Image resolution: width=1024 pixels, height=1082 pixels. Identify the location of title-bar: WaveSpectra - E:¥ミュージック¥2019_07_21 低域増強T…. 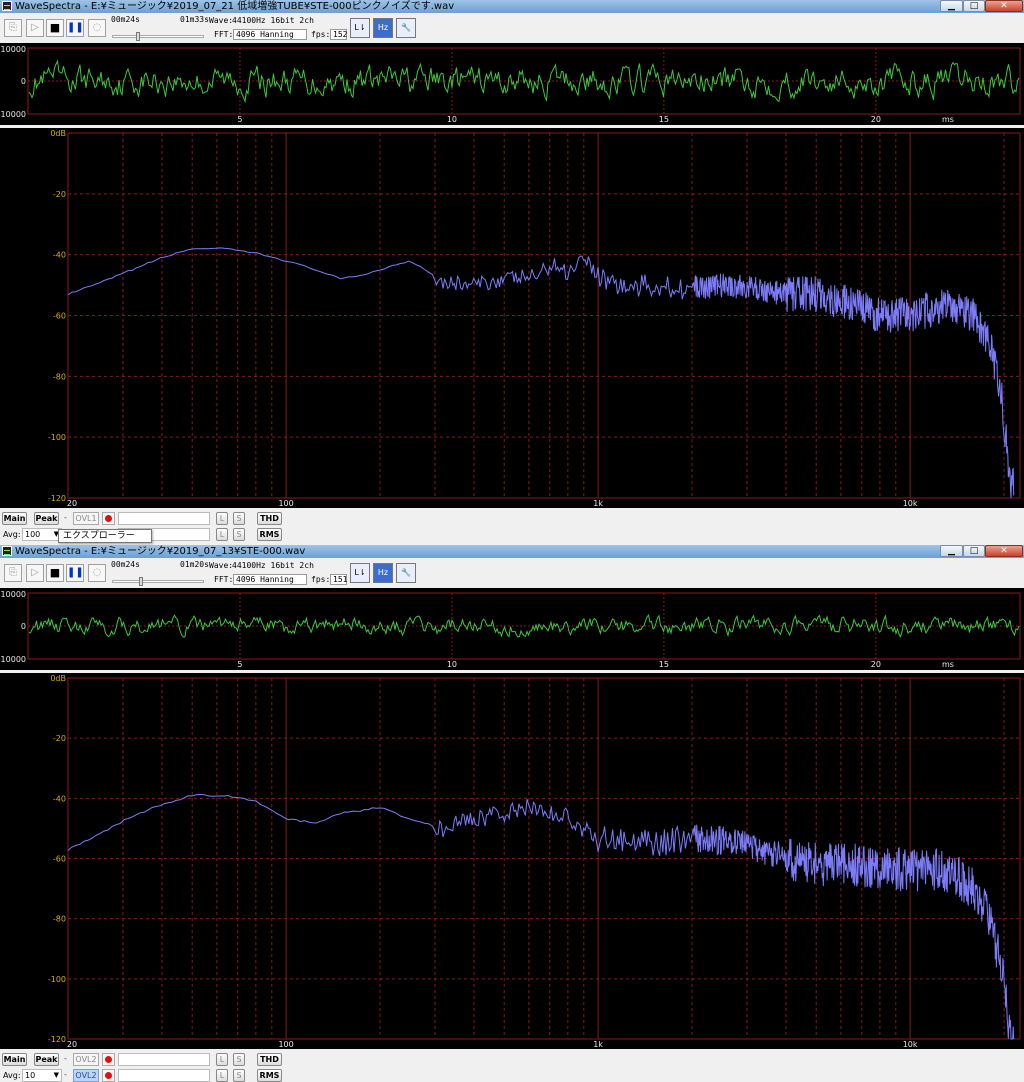
(512, 6).